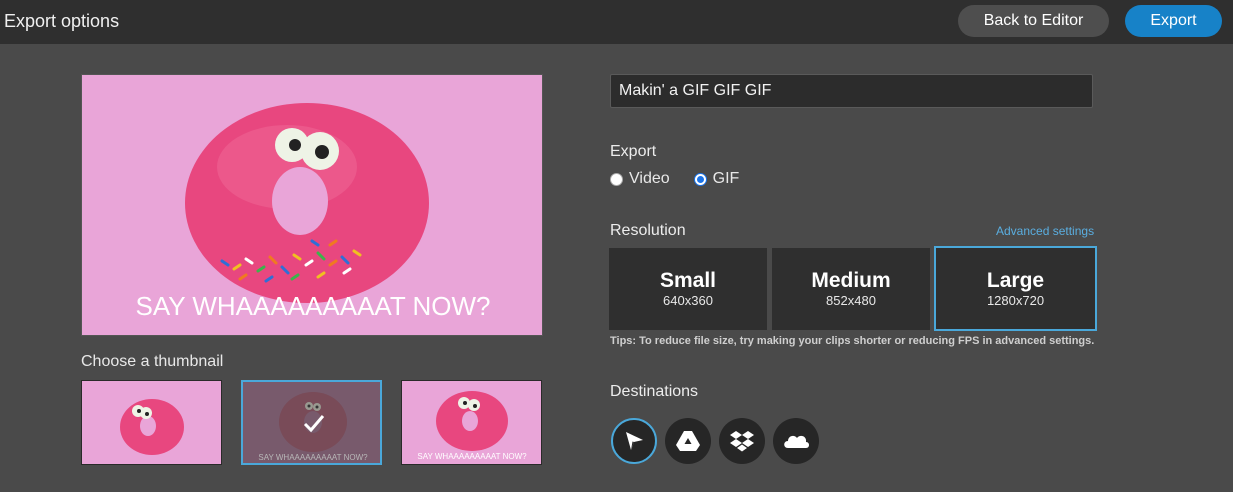  I want to click on resolution-dimensions: 852x480, so click(851, 300).